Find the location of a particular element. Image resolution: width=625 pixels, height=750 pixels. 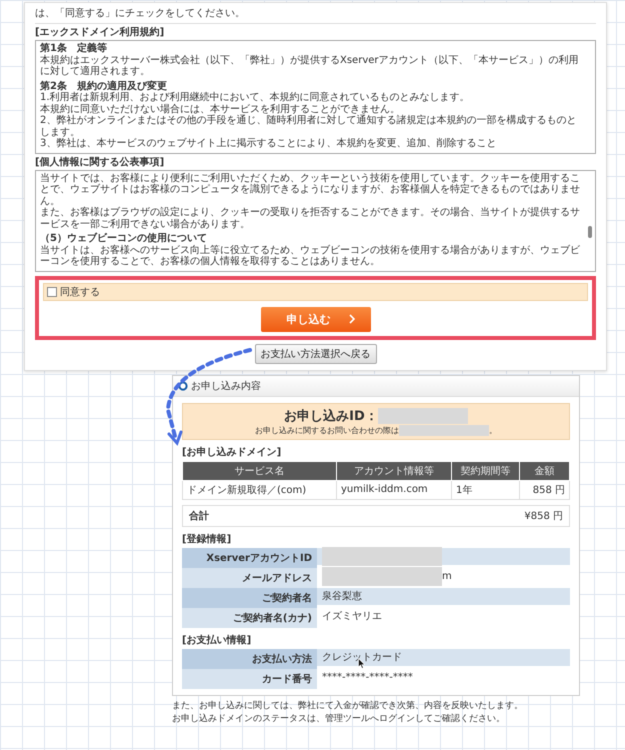

order-id-label: お申し込みID： is located at coordinates (331, 416).